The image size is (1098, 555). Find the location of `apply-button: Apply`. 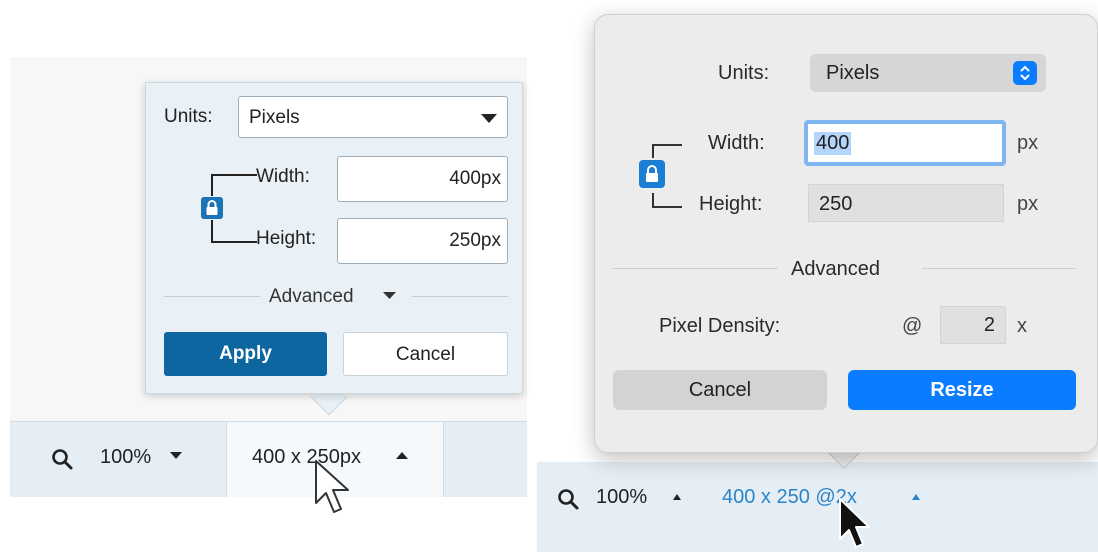

apply-button: Apply is located at coordinates (245, 354).